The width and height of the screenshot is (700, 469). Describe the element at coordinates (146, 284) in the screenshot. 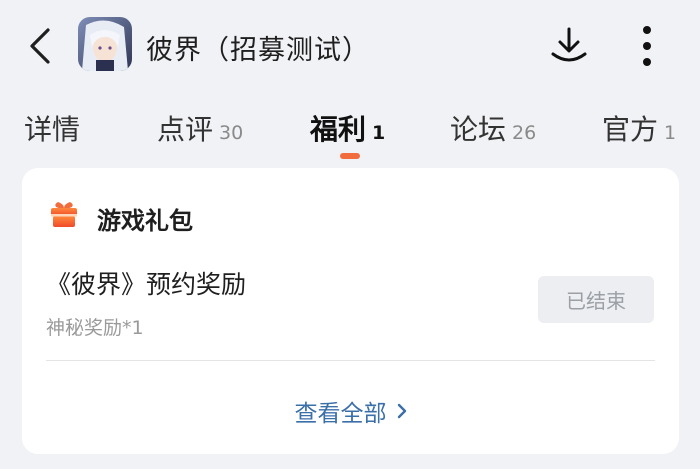

I see `gift-item-title: 《彼界》预约奖励` at that location.